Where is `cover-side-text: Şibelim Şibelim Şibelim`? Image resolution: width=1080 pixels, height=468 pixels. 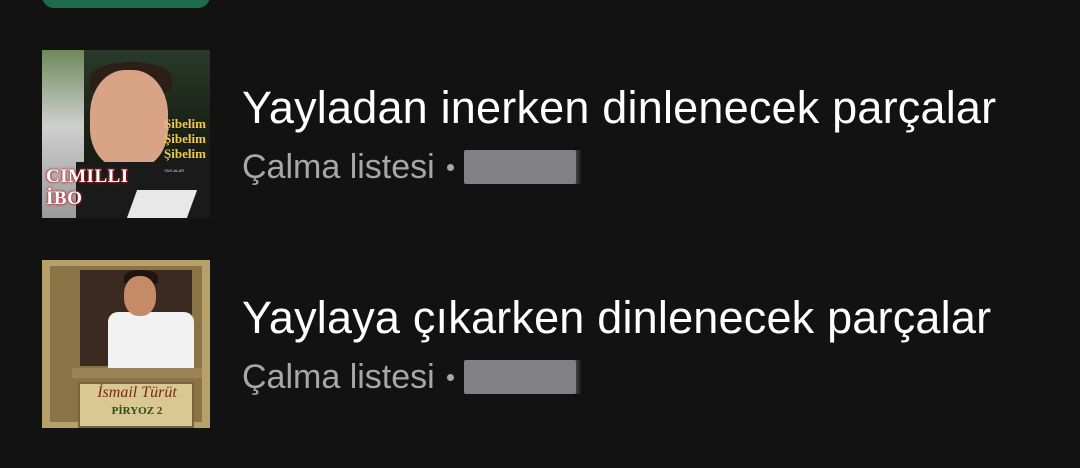 cover-side-text: Şibelim Şibelim Şibelim is located at coordinates (185, 138).